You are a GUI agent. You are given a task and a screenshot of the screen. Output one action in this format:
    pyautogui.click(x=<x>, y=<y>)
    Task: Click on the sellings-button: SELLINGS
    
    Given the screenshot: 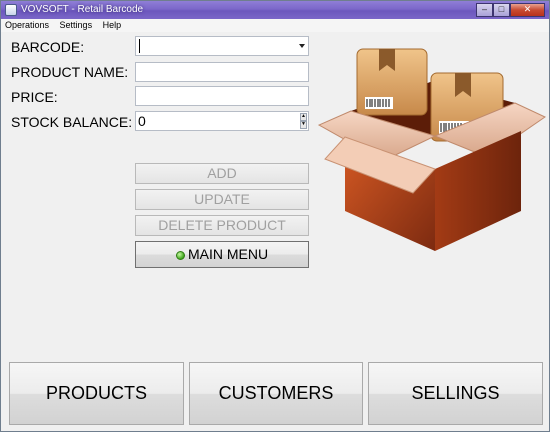 What is the action you would take?
    pyautogui.click(x=455, y=393)
    